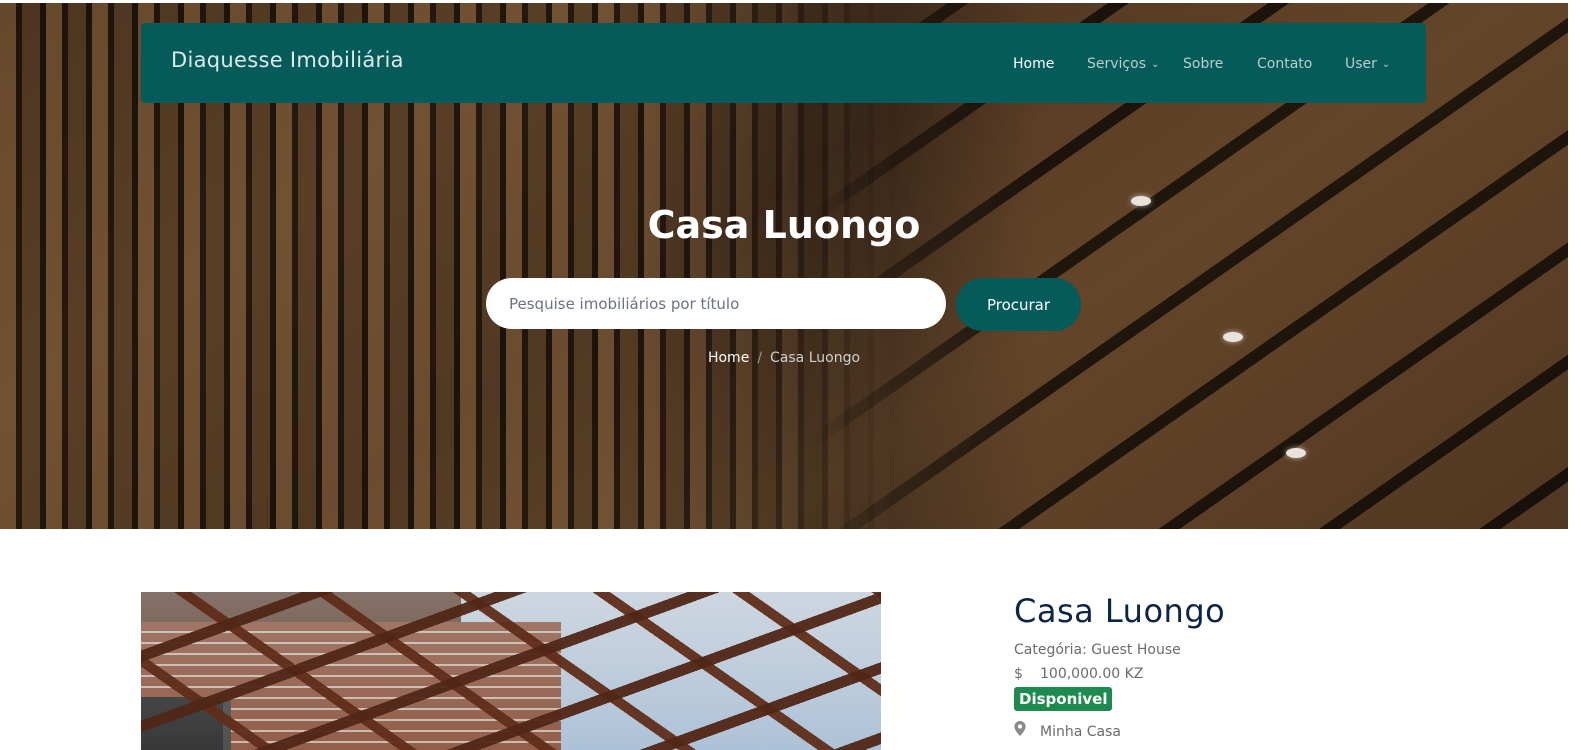  What do you see at coordinates (287, 60) in the screenshot?
I see `brand-logo-text: Diaquesse Imobiliária` at bounding box center [287, 60].